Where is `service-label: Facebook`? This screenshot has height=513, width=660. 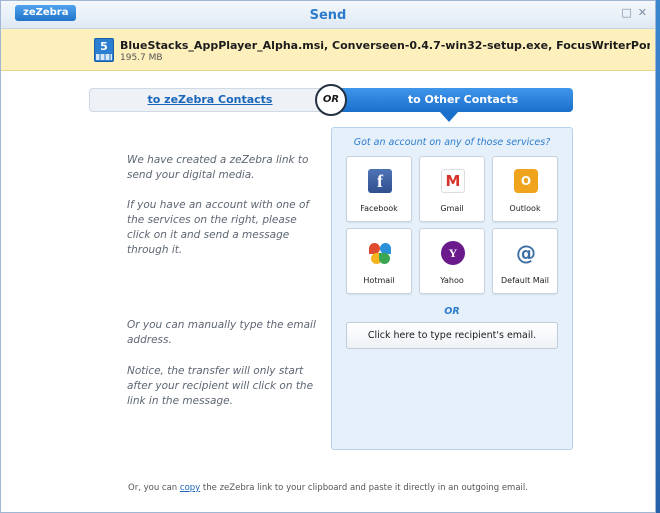
service-label: Facebook is located at coordinates (379, 208).